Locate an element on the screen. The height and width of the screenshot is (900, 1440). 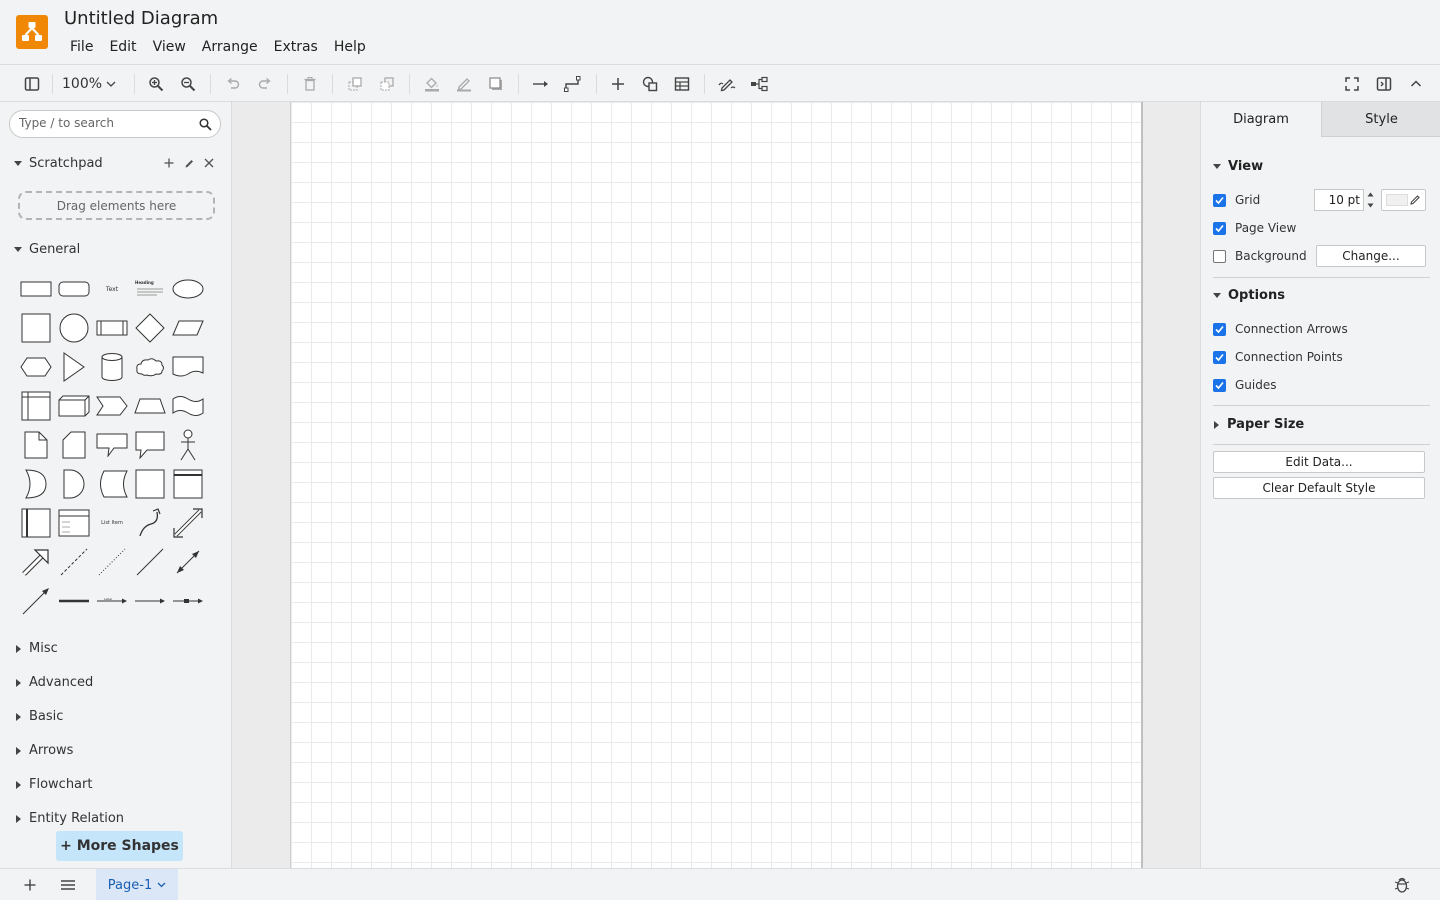
waypoints-icon is located at coordinates (573, 84).